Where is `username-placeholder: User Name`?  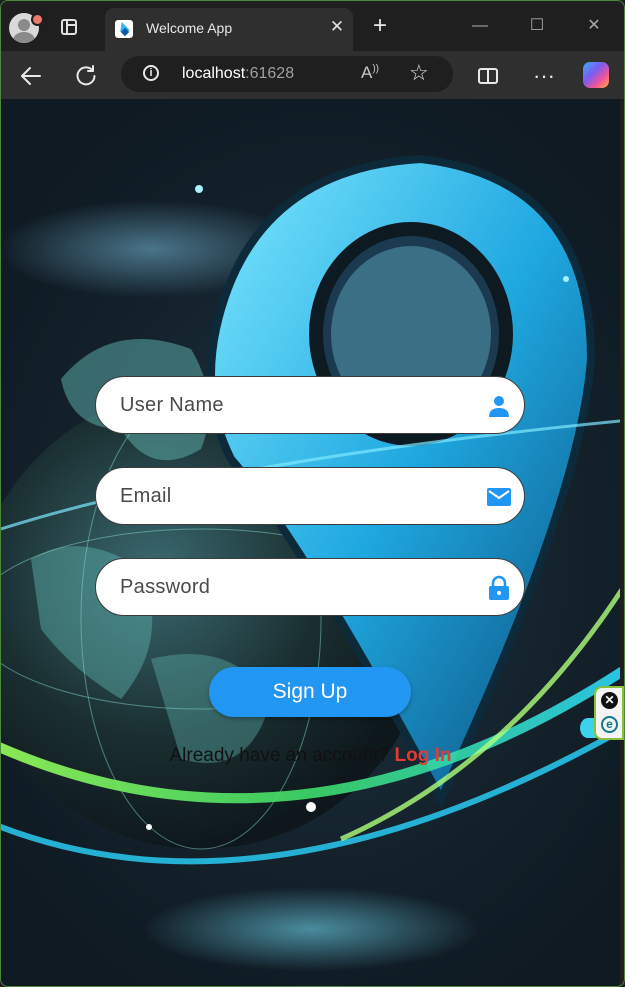 username-placeholder: User Name is located at coordinates (172, 405).